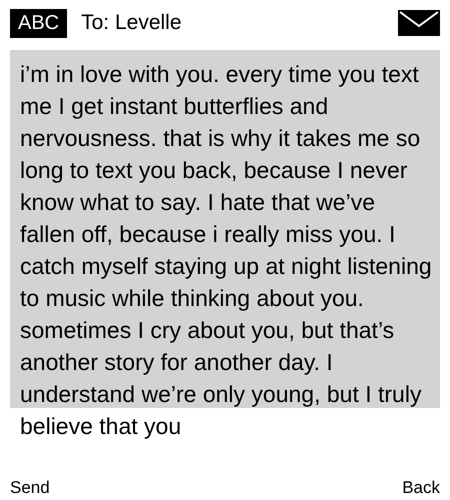 This screenshot has width=450, height=500. What do you see at coordinates (419, 23) in the screenshot?
I see `envelope-icon` at bounding box center [419, 23].